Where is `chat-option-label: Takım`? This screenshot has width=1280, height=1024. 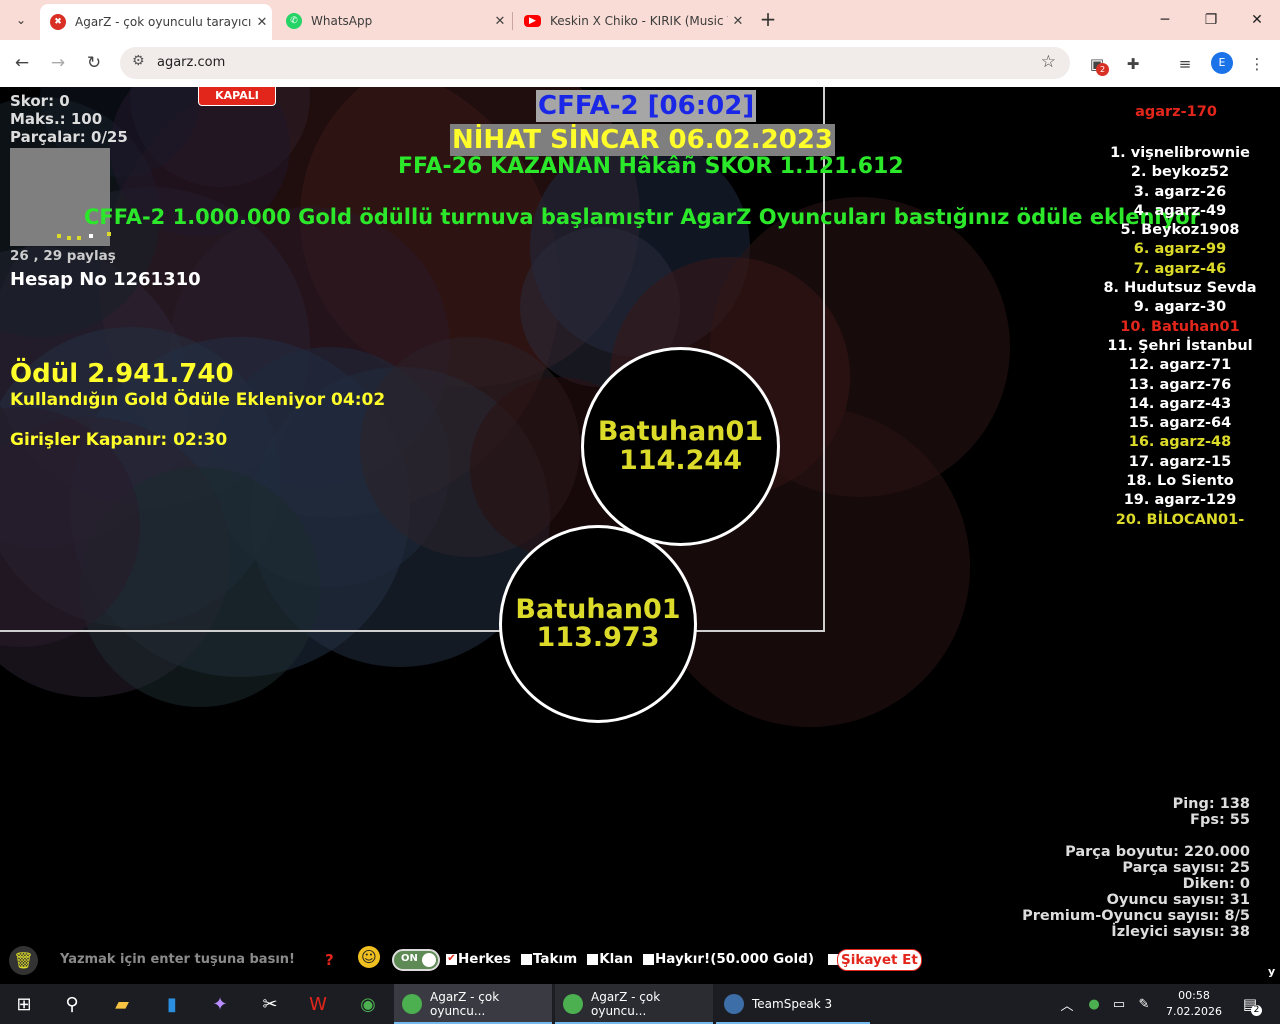
chat-option-label: Takım is located at coordinates (555, 959).